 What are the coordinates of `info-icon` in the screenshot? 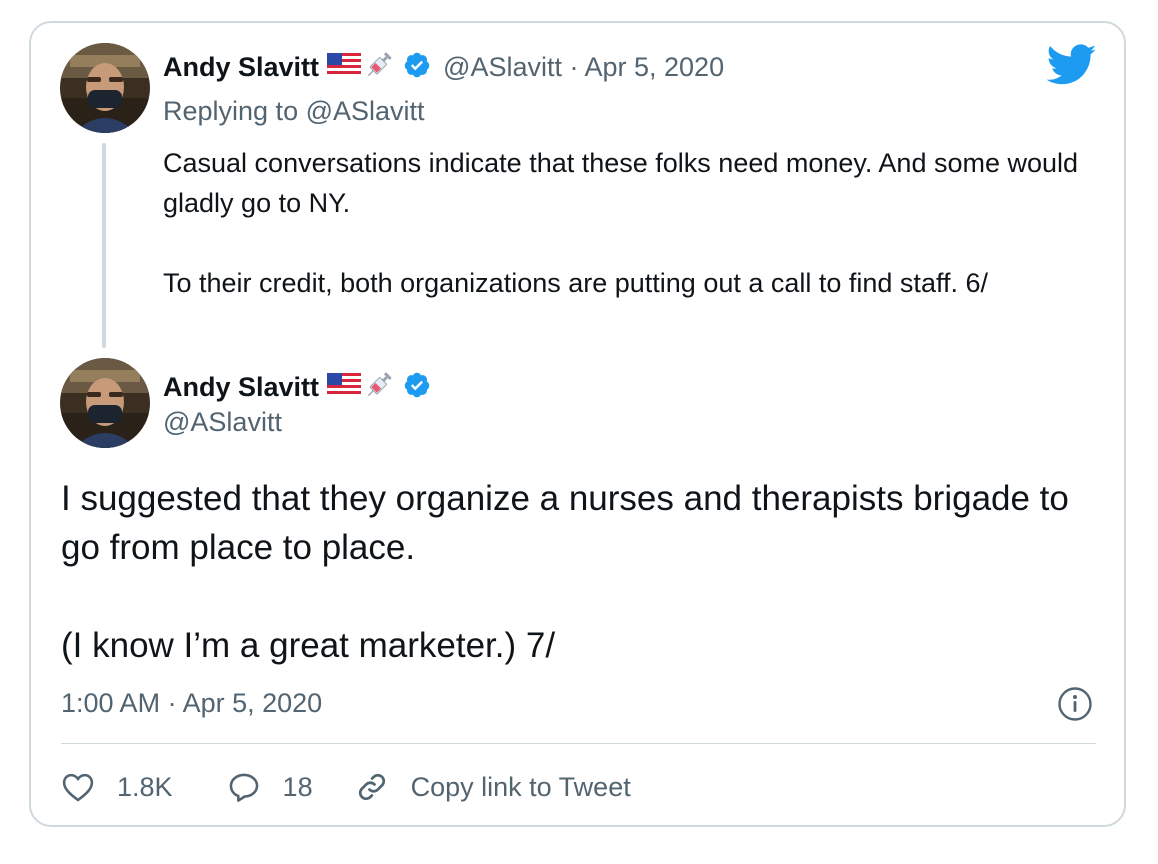 It's located at (1075, 704).